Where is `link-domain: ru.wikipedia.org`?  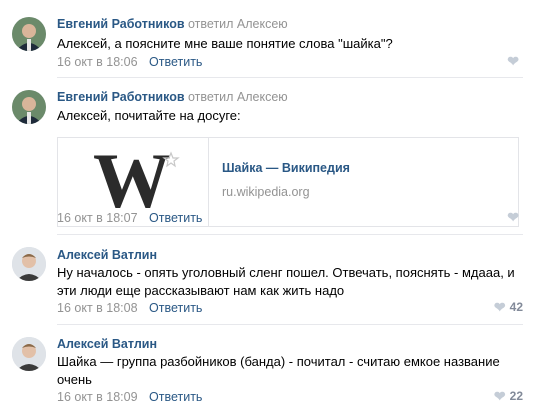
link-domain: ru.wikipedia.org is located at coordinates (266, 192).